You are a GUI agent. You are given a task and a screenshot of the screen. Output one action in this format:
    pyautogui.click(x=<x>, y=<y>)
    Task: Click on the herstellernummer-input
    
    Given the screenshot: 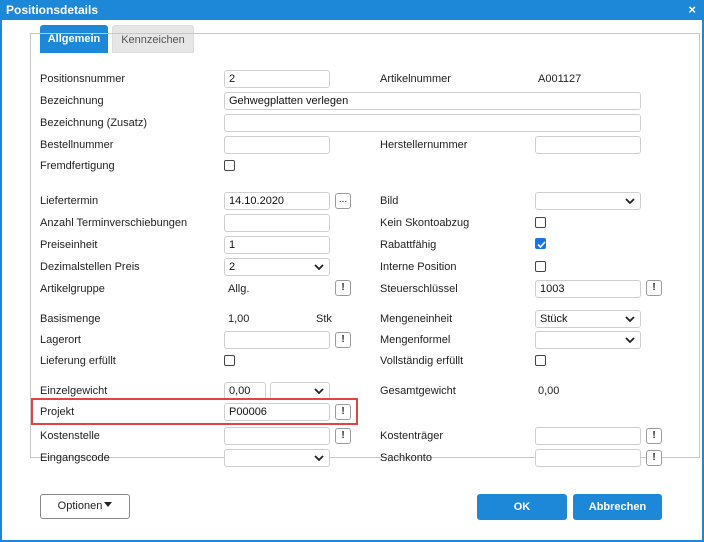 What is the action you would take?
    pyautogui.click(x=588, y=145)
    